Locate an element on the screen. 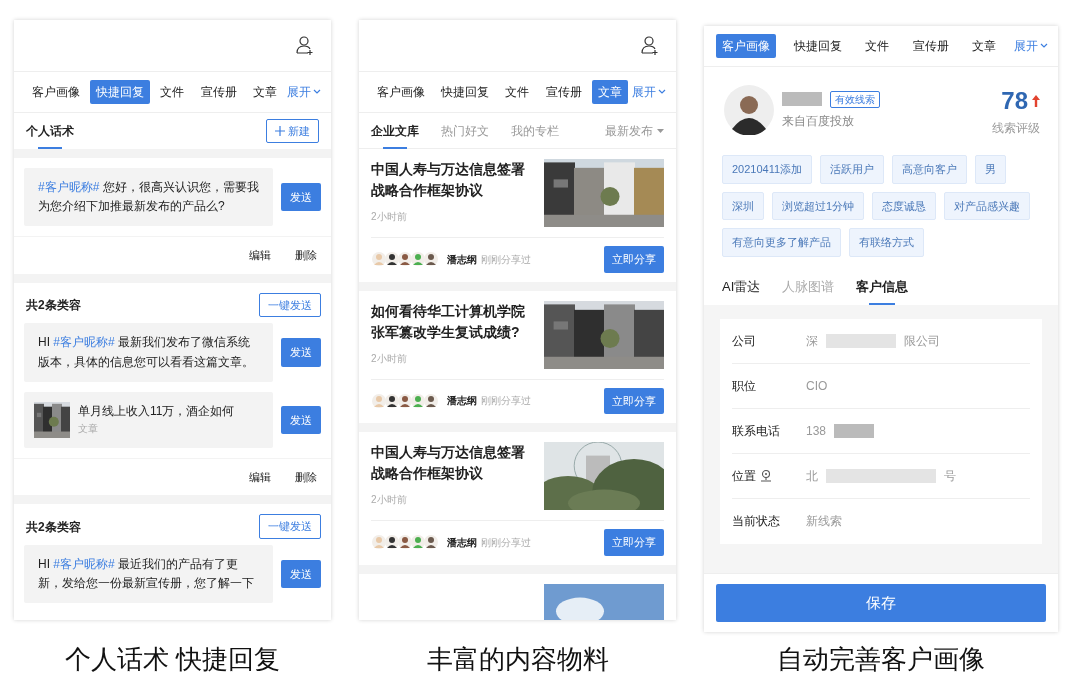 Image resolution: width=1075 pixels, height=691 pixels. article-card: 单月线上收入11万，酒企如何 文章 is located at coordinates (148, 419).